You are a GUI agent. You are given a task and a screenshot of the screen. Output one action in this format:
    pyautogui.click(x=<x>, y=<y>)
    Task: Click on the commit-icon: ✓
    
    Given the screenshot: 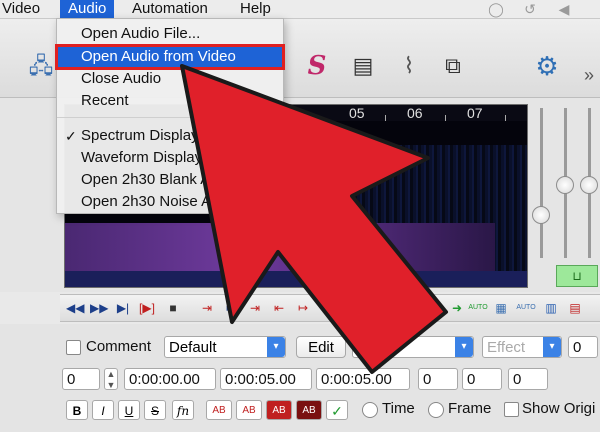 What is the action you would take?
    pyautogui.click(x=409, y=308)
    